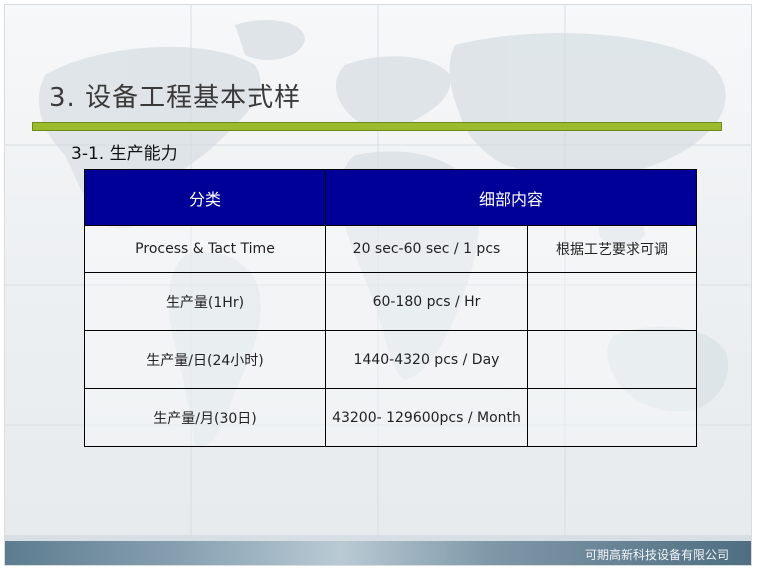 The width and height of the screenshot is (757, 570). Describe the element at coordinates (205, 301) in the screenshot. I see `row-category: 生产量(1Hr)` at that location.